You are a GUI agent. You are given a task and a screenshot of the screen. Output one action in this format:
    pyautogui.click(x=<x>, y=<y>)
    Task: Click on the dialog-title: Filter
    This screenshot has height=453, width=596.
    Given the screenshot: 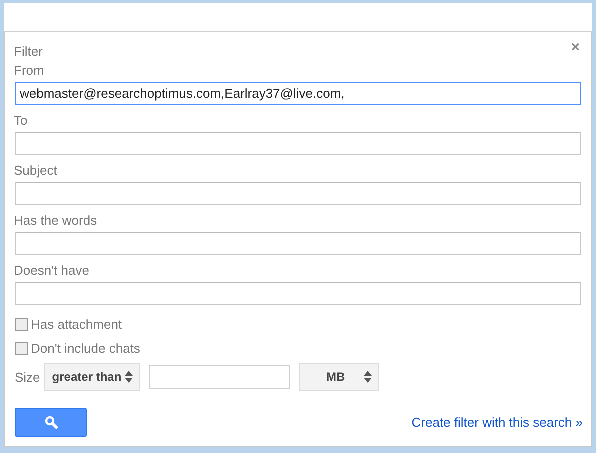 What is the action you would take?
    pyautogui.click(x=28, y=51)
    